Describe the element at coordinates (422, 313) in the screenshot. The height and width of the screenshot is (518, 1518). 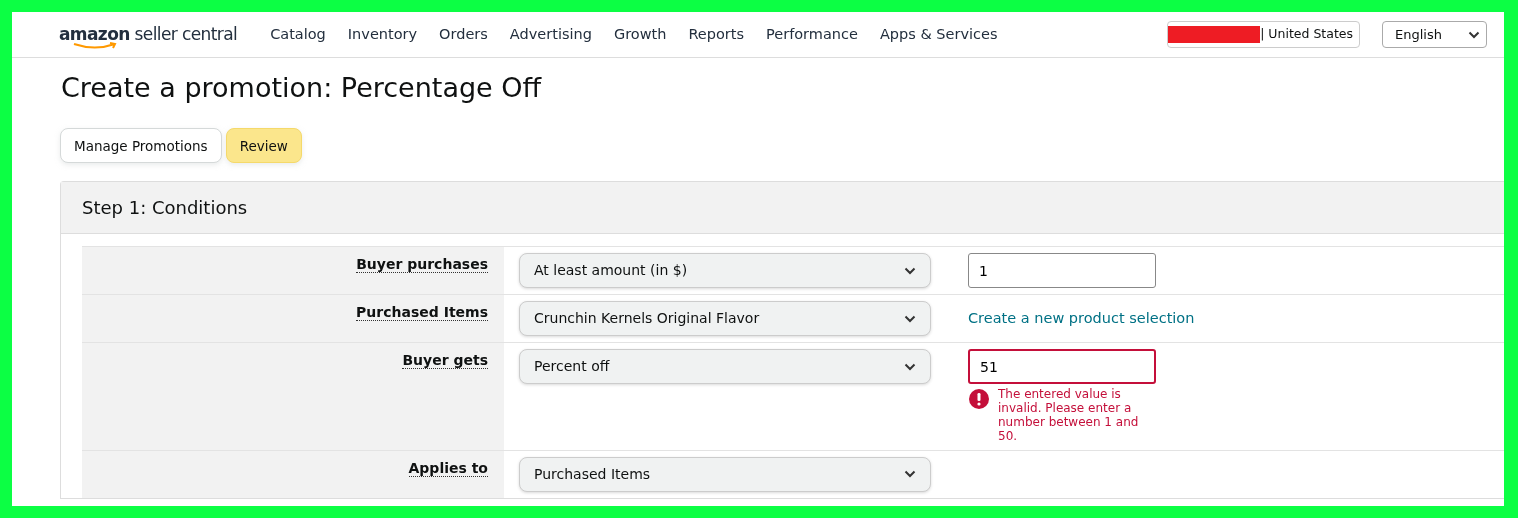
I see `field-label: Purchased Items` at that location.